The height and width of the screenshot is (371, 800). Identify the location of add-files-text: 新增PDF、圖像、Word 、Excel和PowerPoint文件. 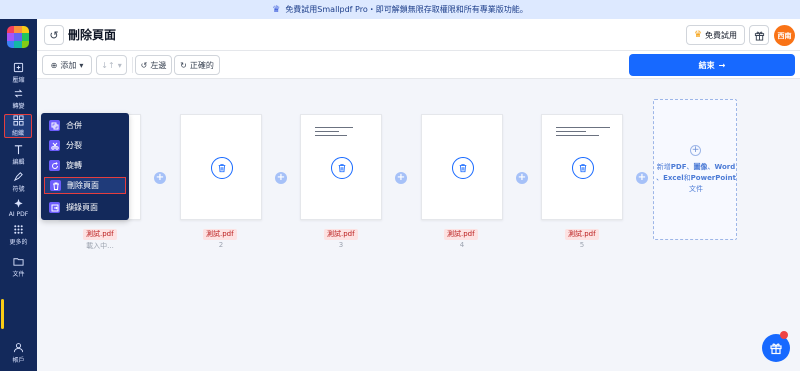
(696, 178).